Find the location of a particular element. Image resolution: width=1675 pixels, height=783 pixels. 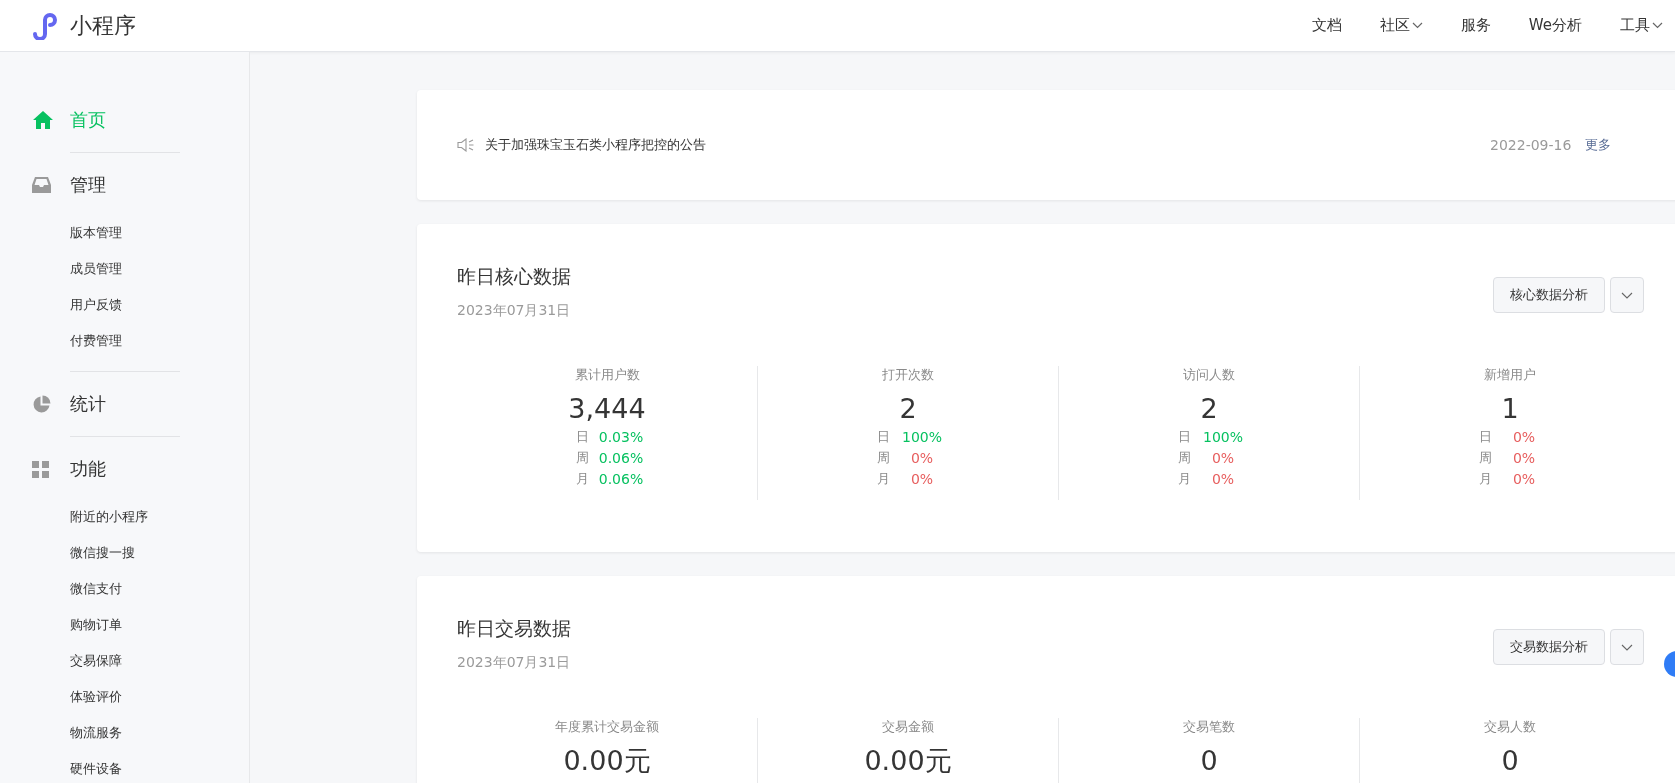

inbox-icon is located at coordinates (41, 185).